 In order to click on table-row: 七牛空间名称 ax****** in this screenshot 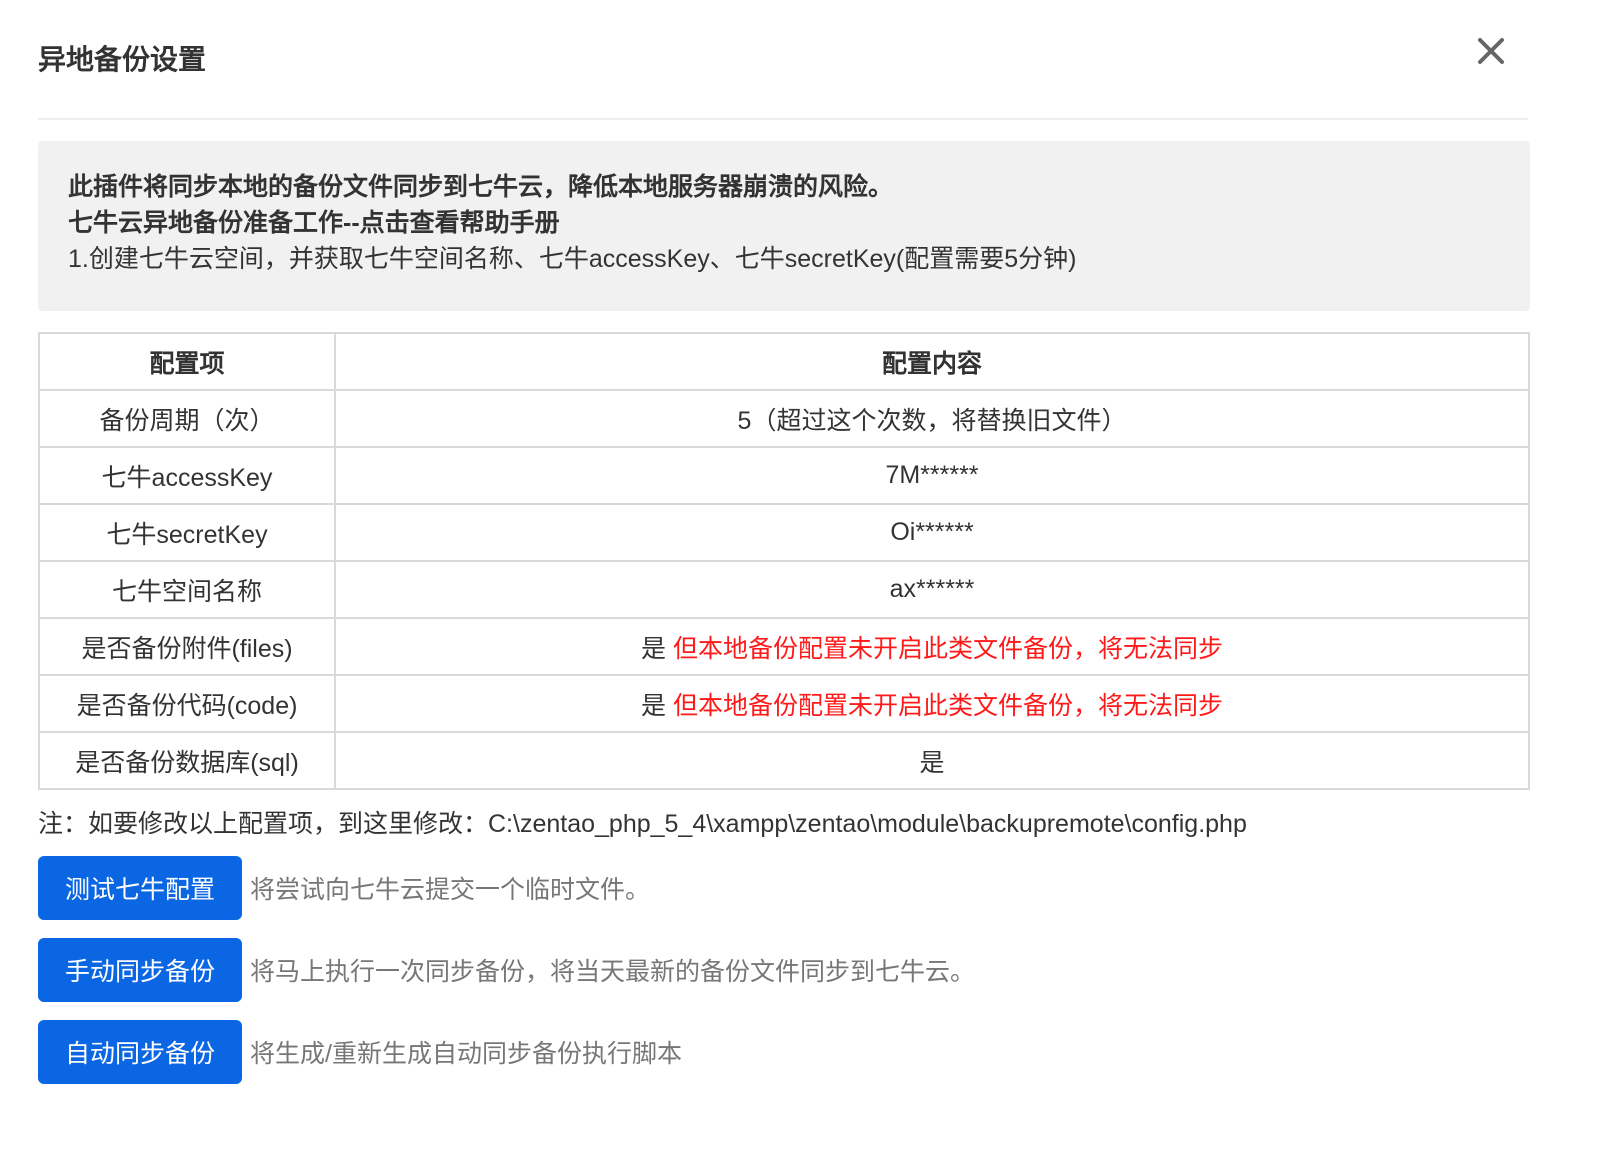, I will do `click(784, 589)`.